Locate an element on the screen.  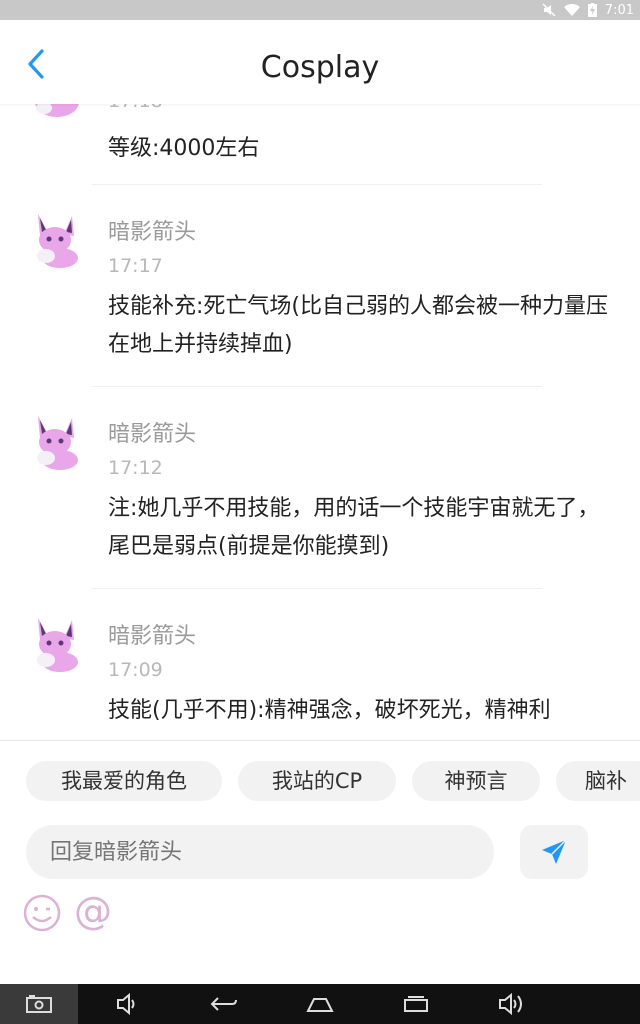
battery-charging-icon is located at coordinates (592, 10).